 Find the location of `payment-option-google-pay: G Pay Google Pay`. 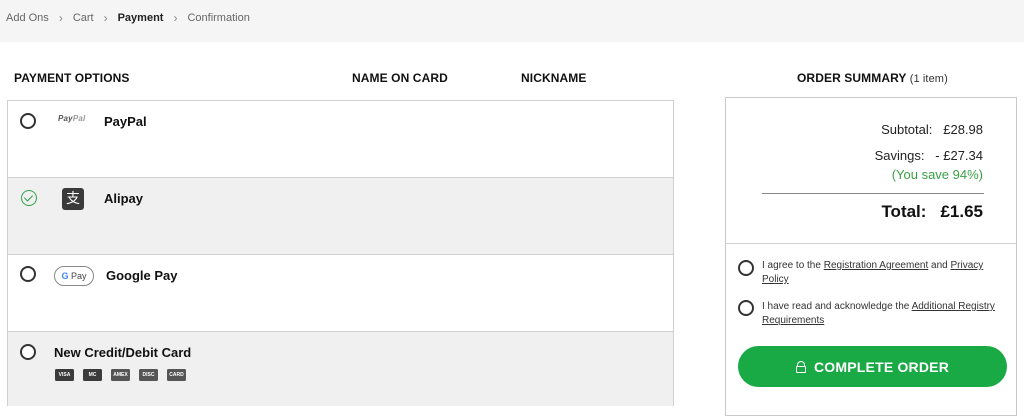

payment-option-google-pay: G Pay Google Pay is located at coordinates (340, 293).